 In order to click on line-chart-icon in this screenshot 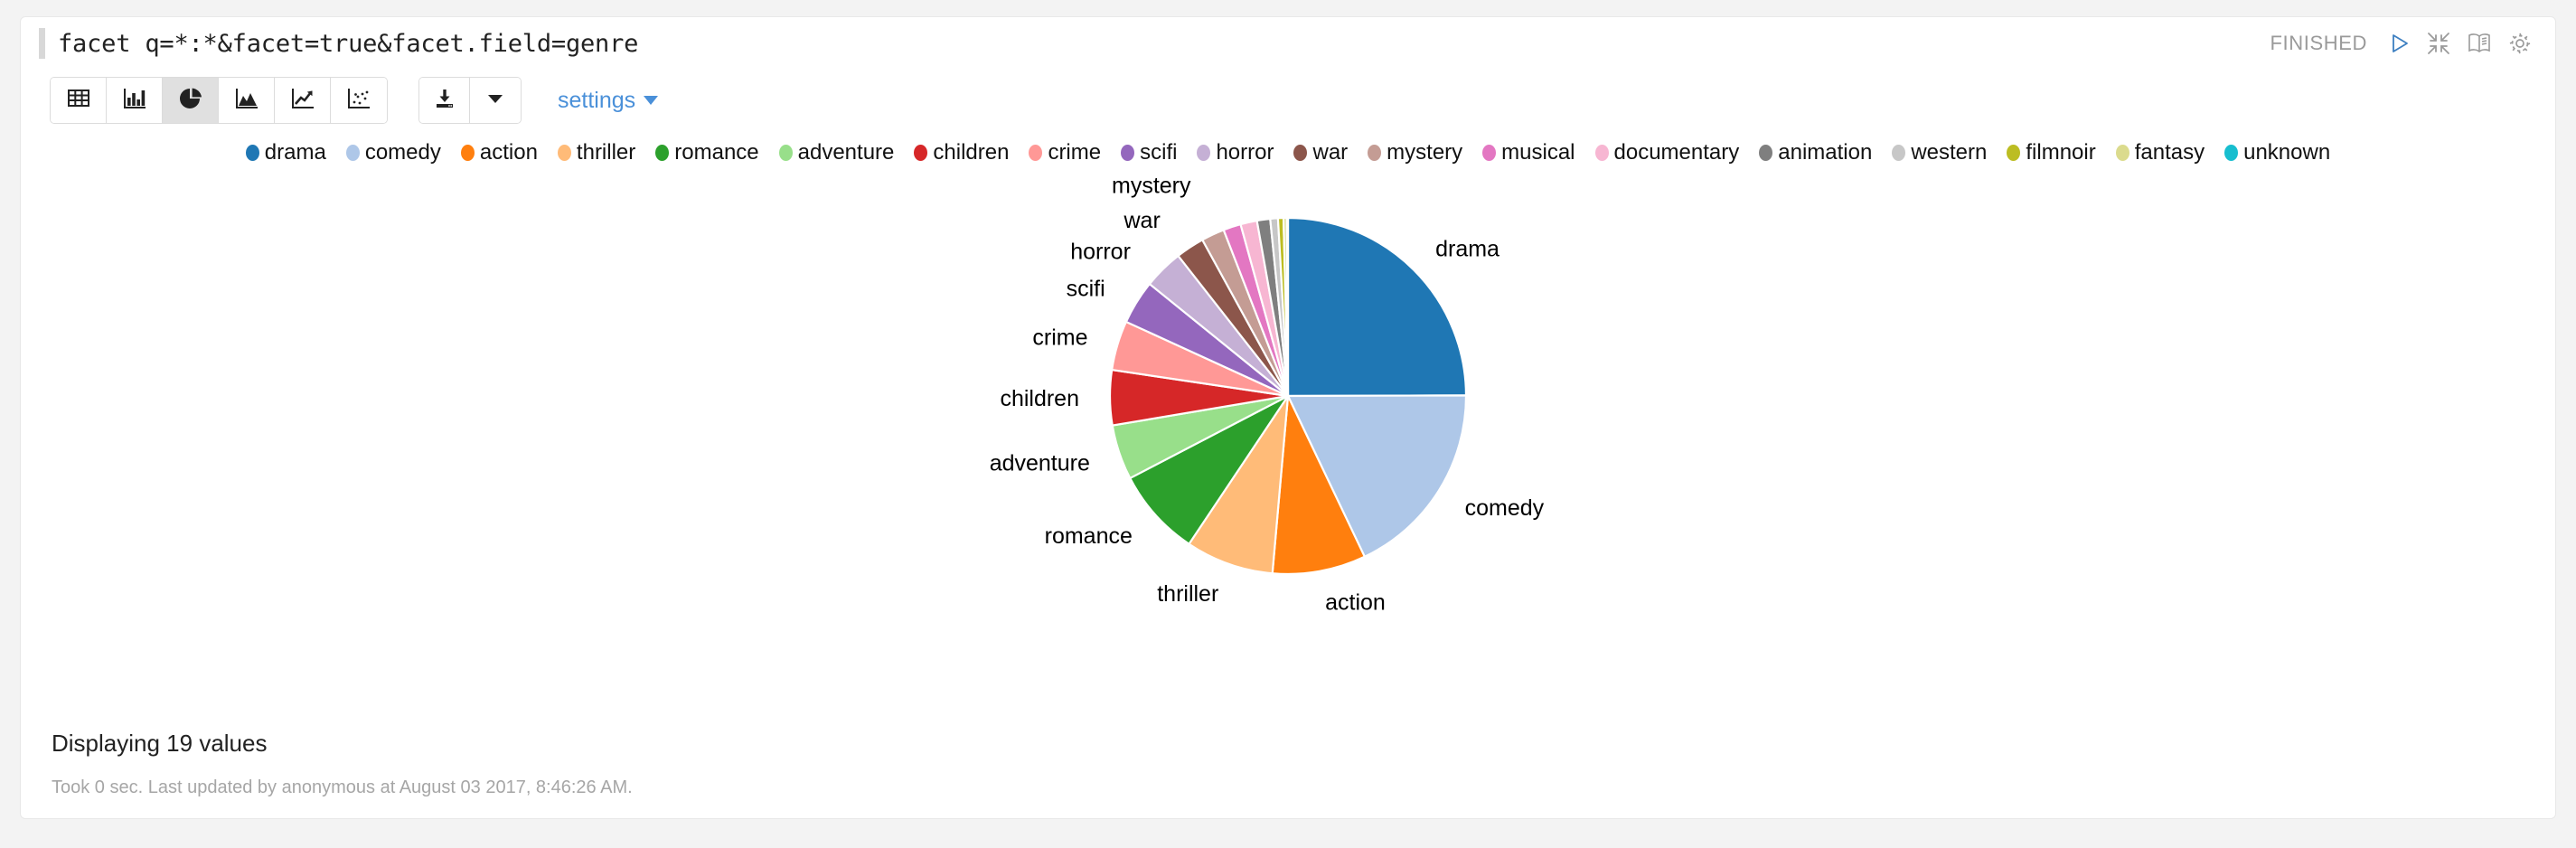, I will do `click(303, 101)`.